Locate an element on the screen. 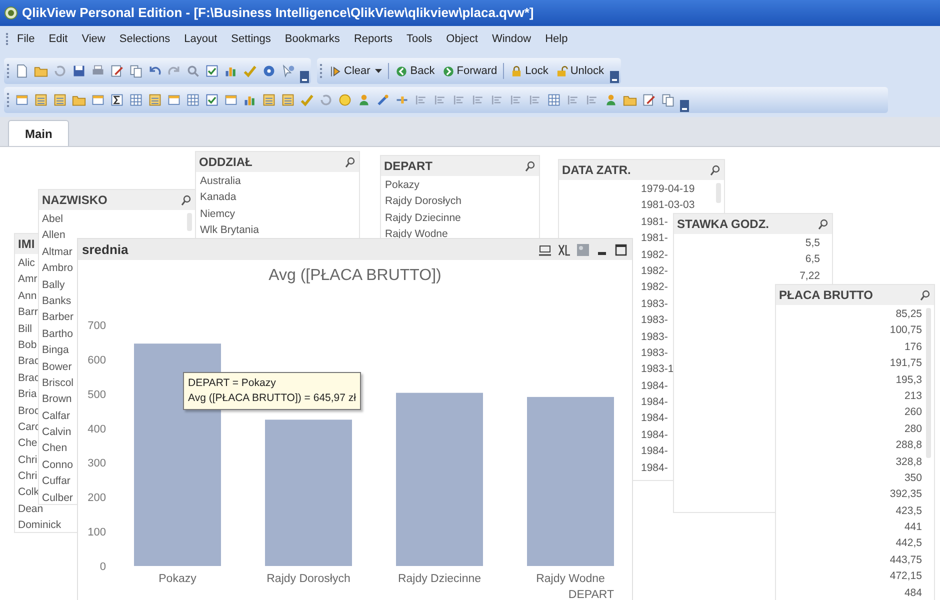  toolbar-button: Forward is located at coordinates (469, 71).